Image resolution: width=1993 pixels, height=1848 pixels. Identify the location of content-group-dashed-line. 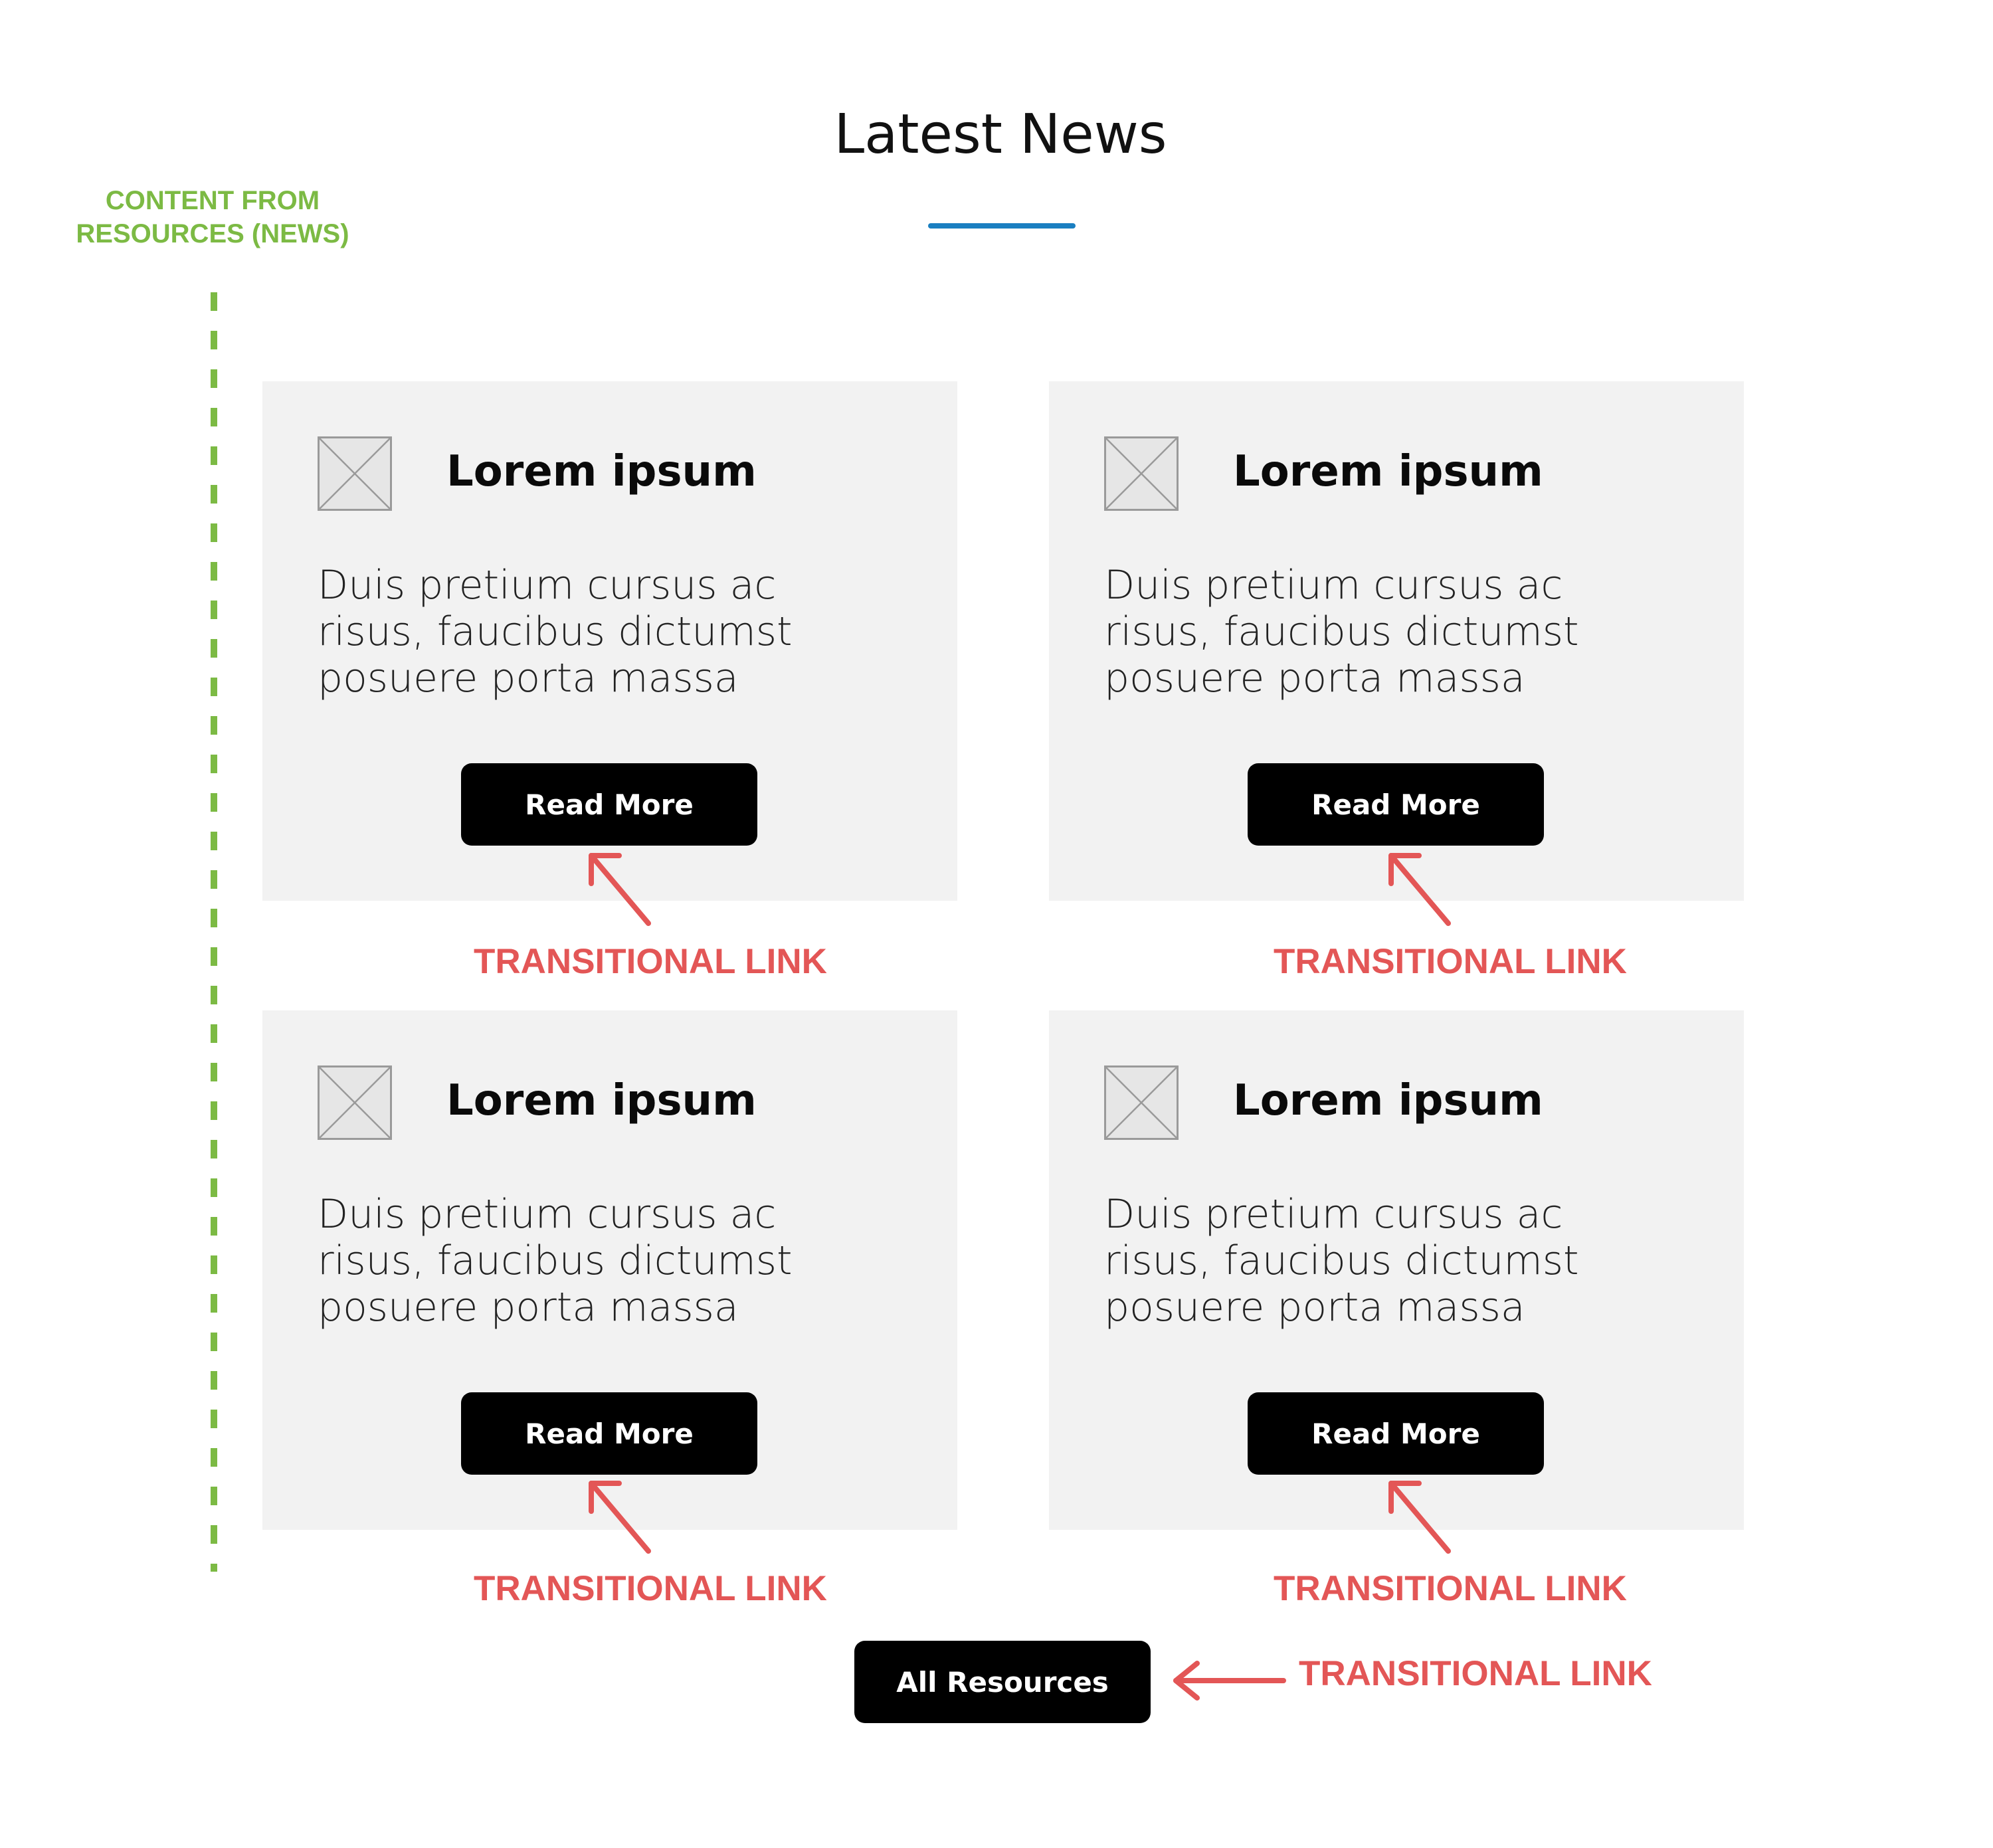
(214, 932).